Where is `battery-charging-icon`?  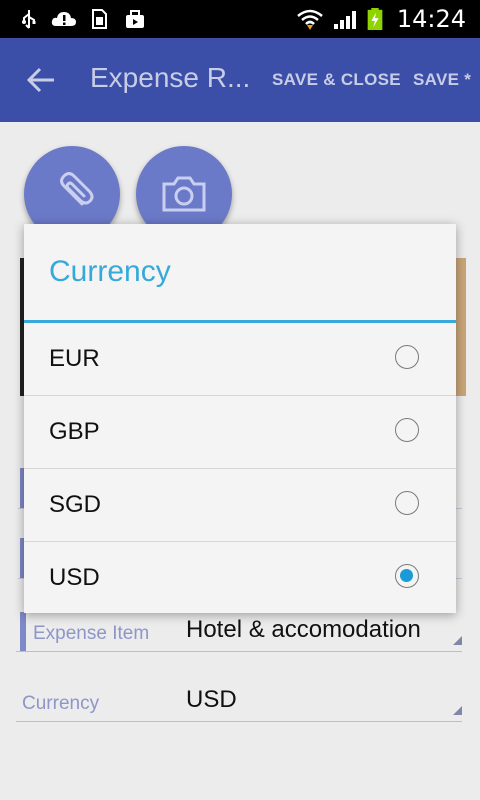
battery-charging-icon is located at coordinates (375, 19).